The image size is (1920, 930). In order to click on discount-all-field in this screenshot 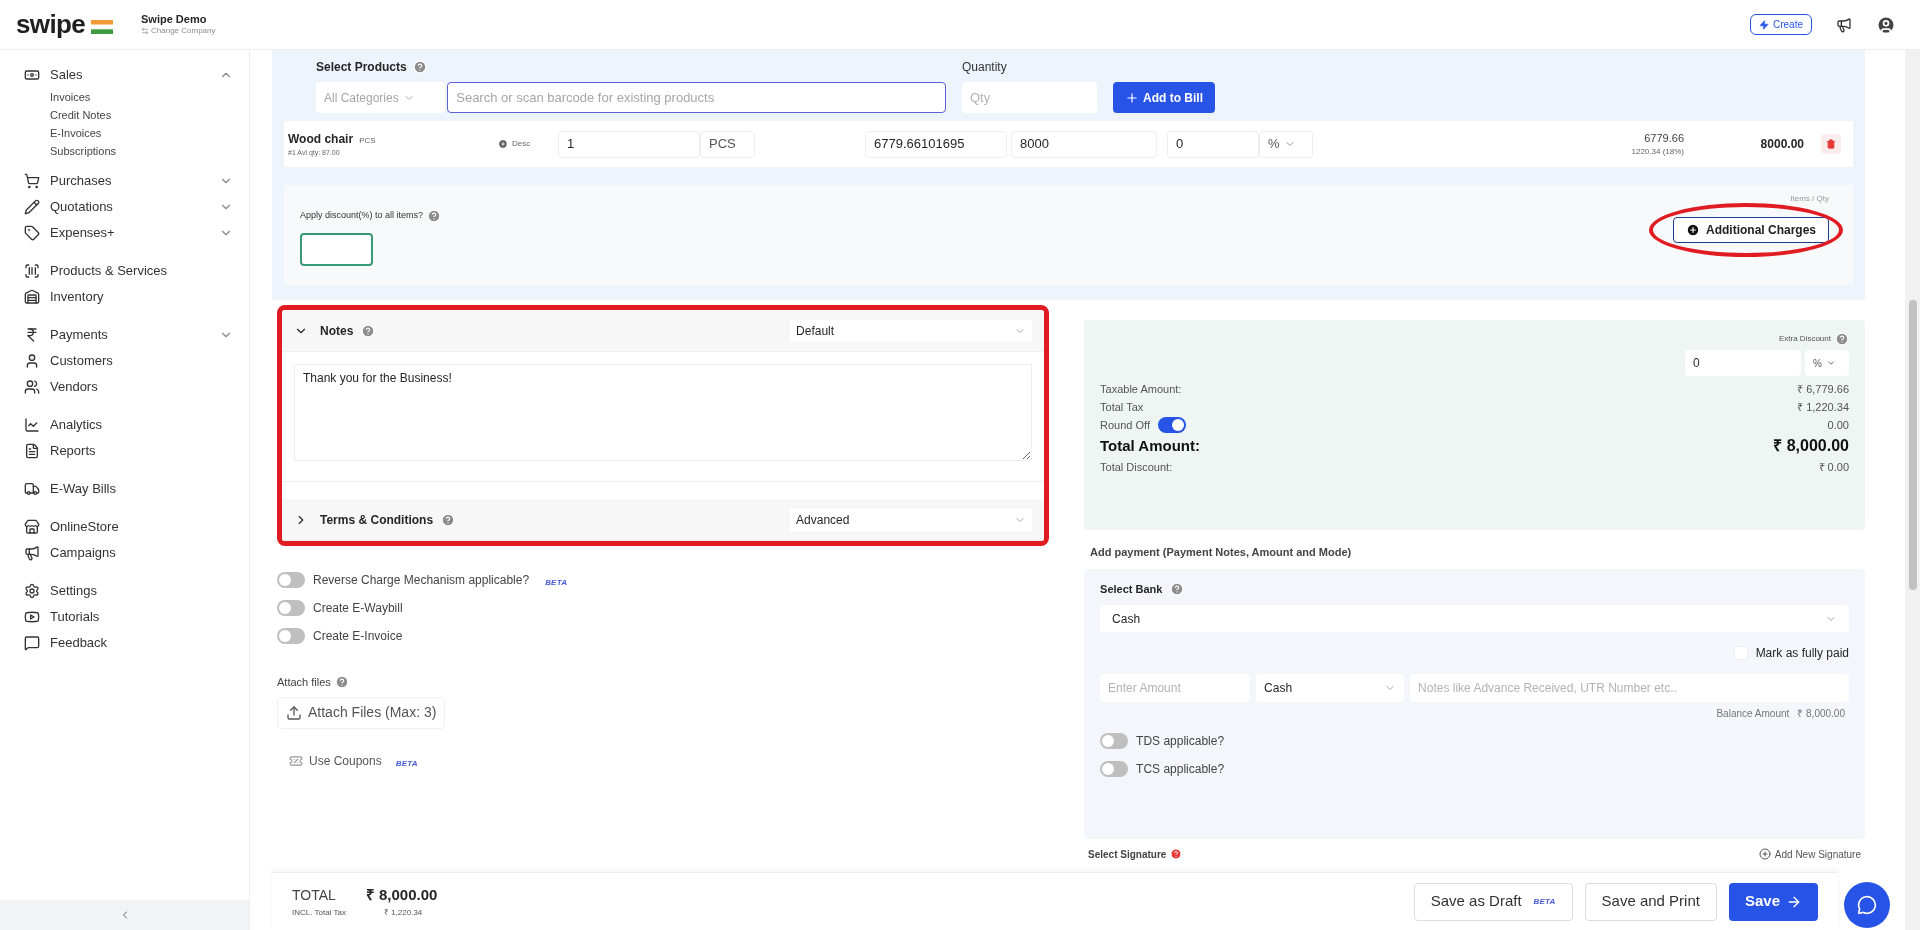, I will do `click(336, 249)`.